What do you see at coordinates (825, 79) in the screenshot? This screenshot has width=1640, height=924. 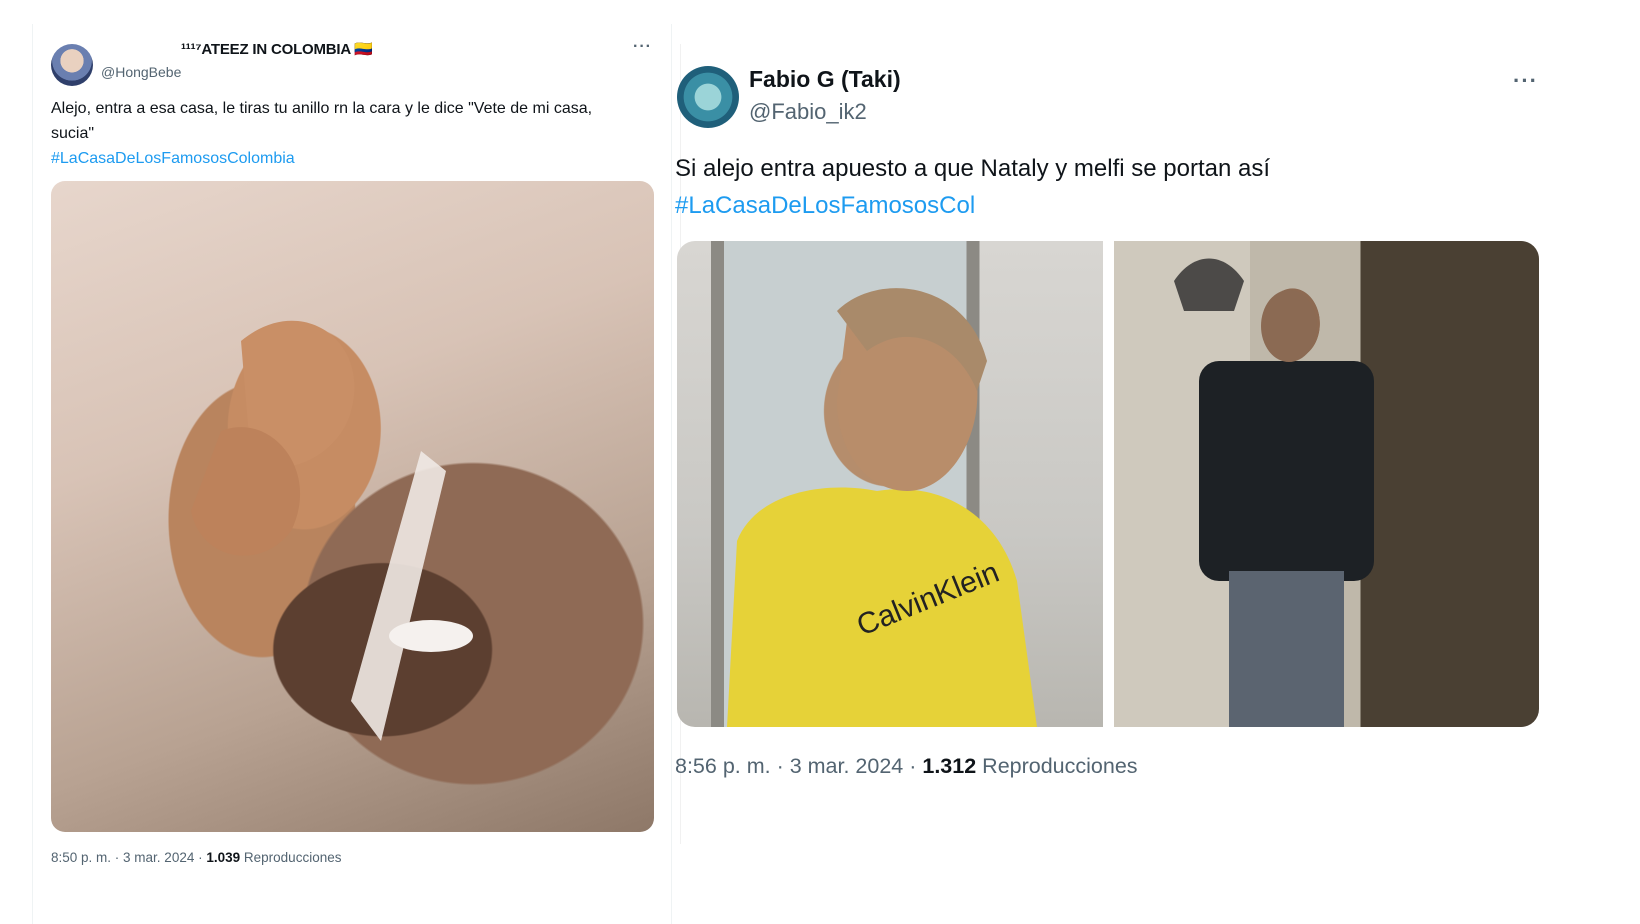 I see `display-name: Fabio G (Taki)` at bounding box center [825, 79].